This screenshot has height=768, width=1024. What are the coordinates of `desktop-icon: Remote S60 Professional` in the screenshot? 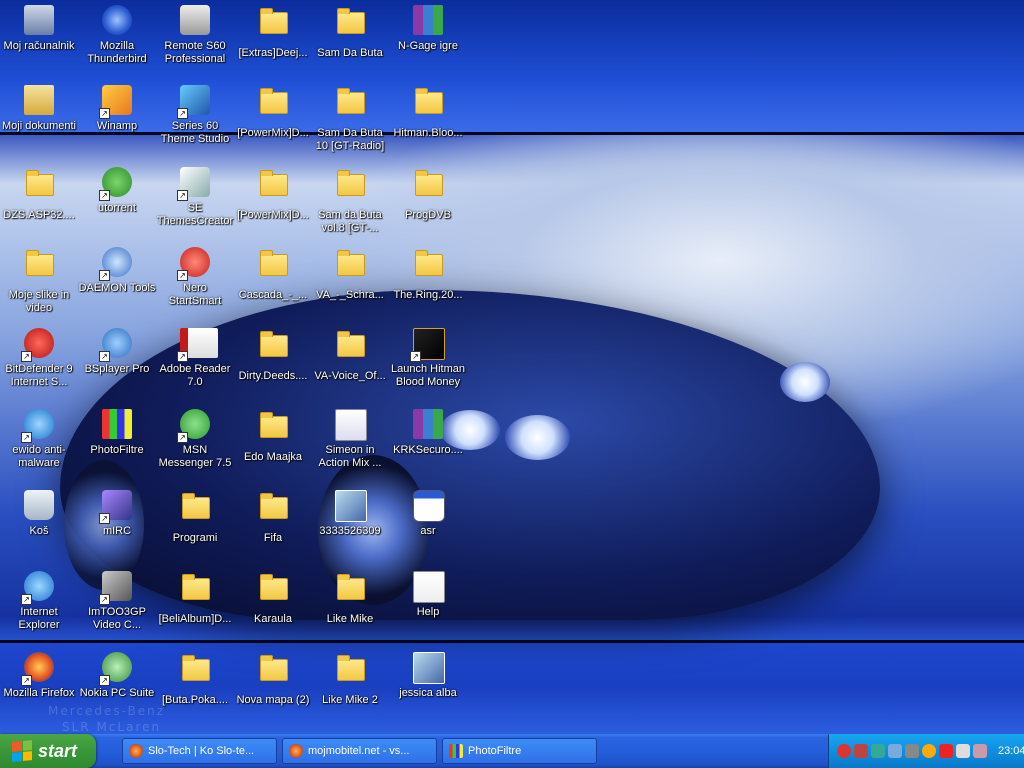 It's located at (195, 35).